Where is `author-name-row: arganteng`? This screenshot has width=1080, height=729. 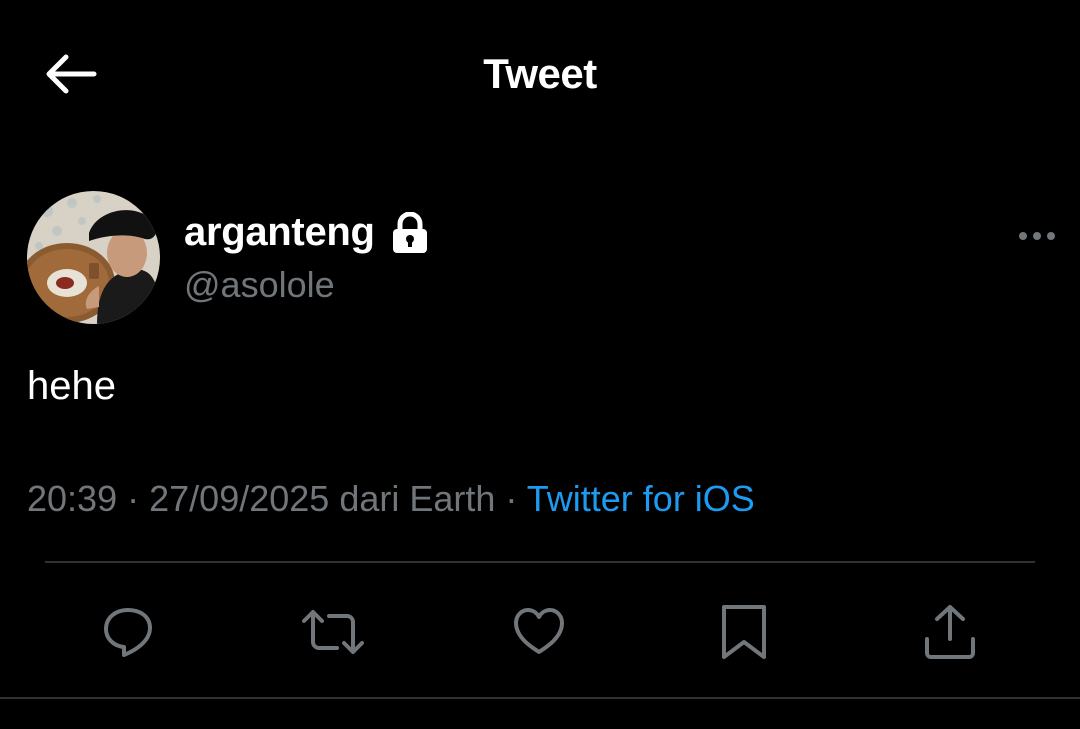 author-name-row: arganteng is located at coordinates (306, 232).